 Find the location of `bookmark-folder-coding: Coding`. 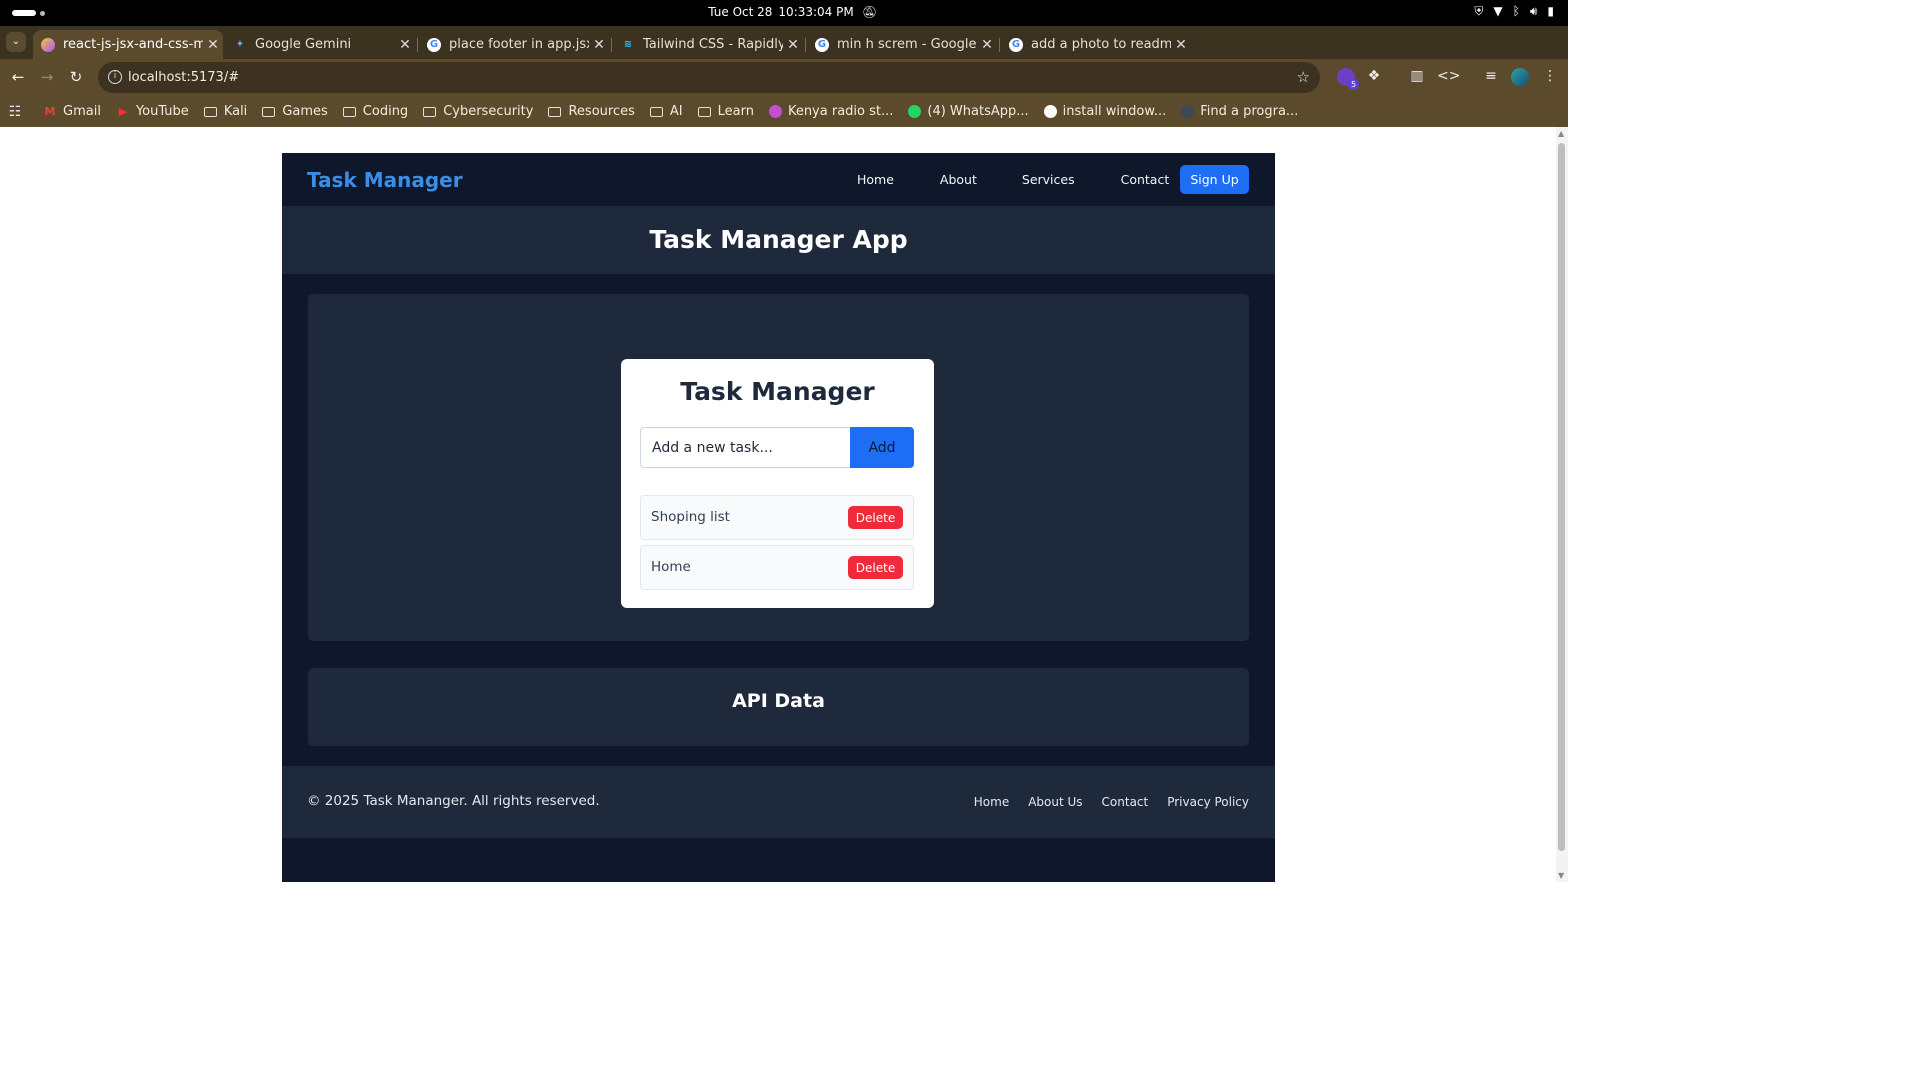

bookmark-folder-coding: Coding is located at coordinates (375, 111).